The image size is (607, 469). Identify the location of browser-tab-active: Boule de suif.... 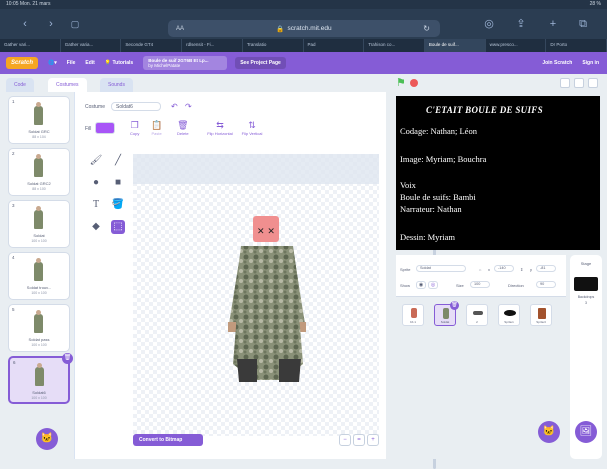
(455, 45).